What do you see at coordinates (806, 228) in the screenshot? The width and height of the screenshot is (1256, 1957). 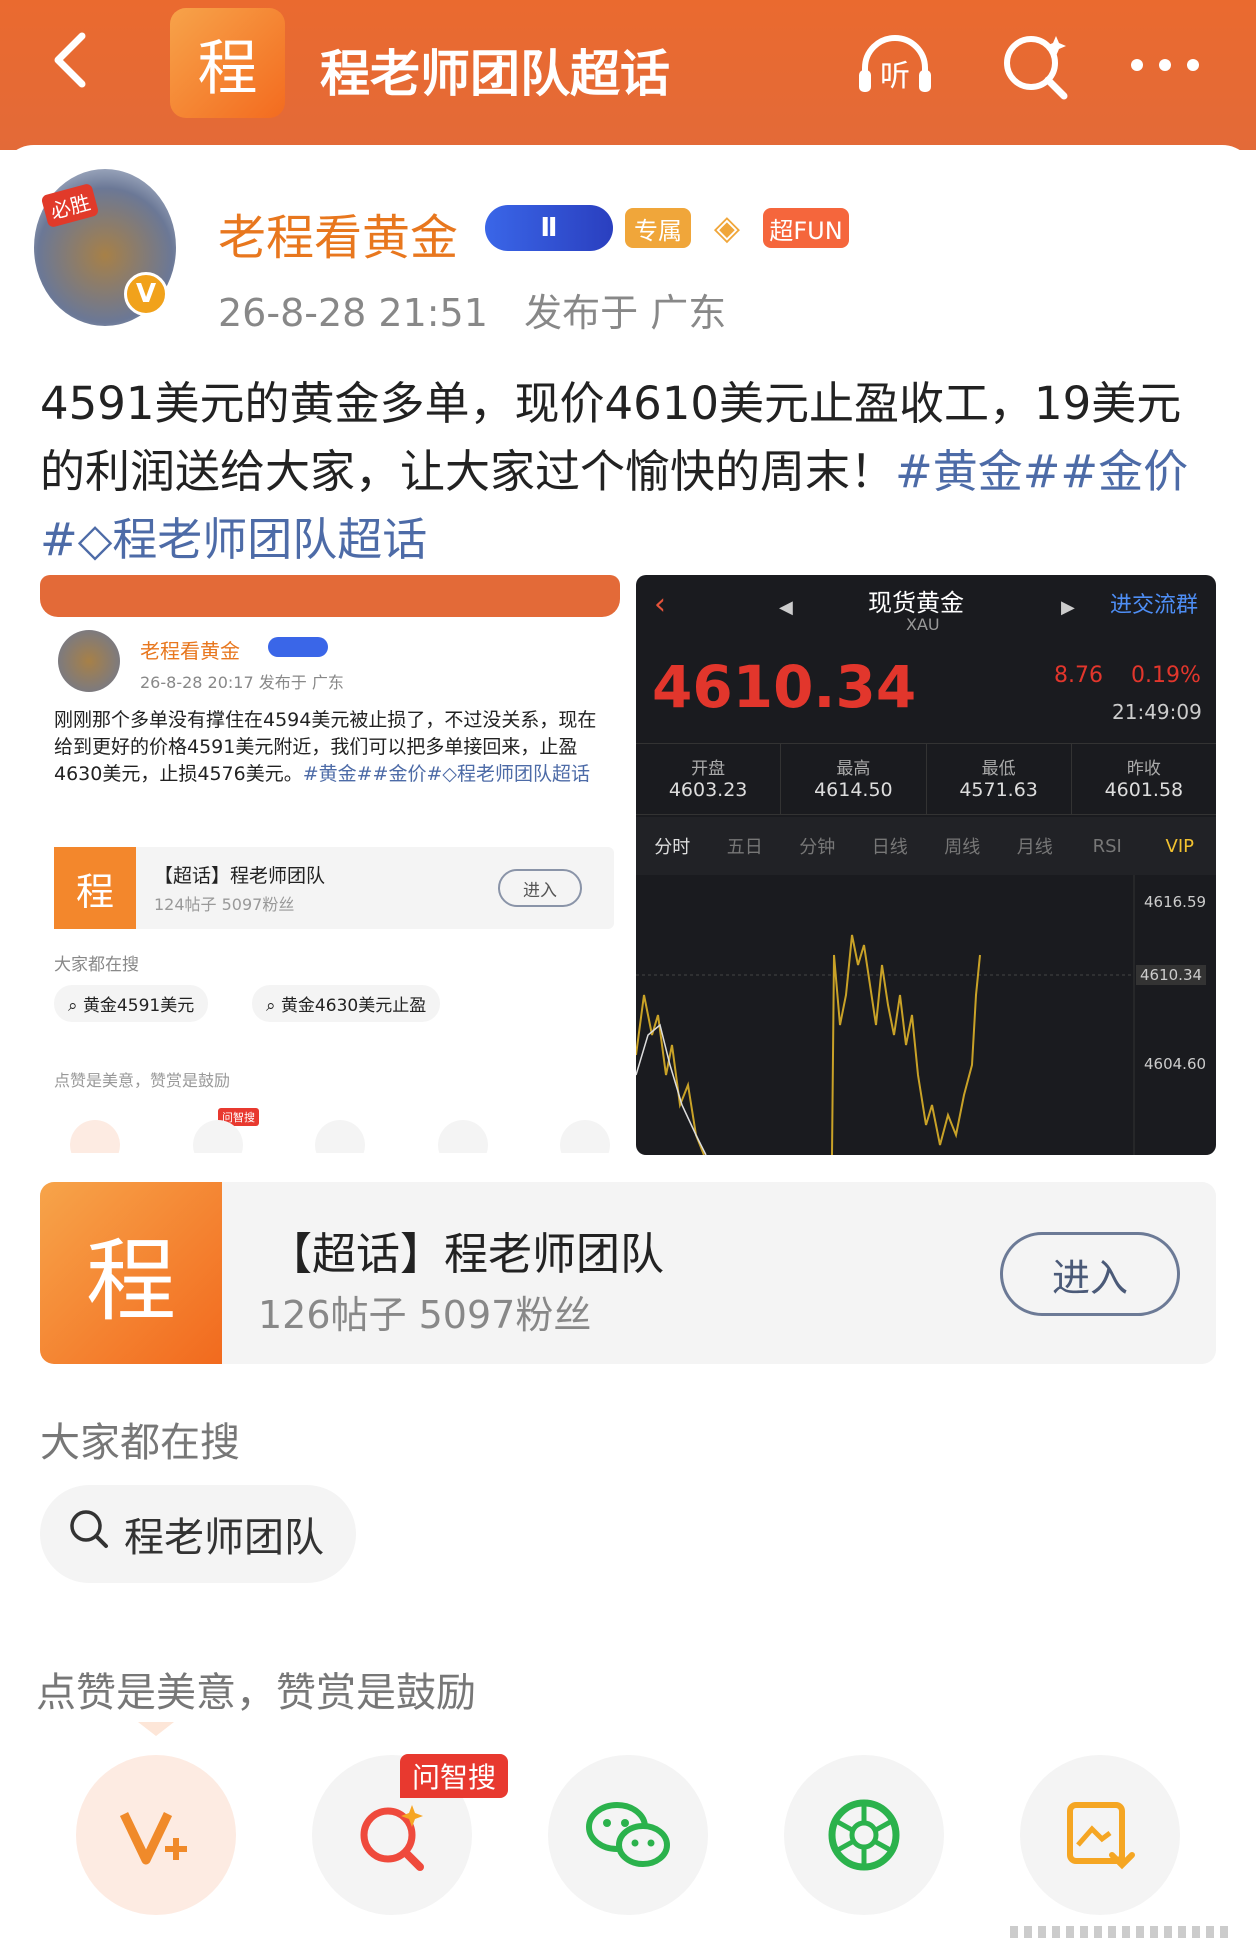 I see `fun-badge: 超FUN` at bounding box center [806, 228].